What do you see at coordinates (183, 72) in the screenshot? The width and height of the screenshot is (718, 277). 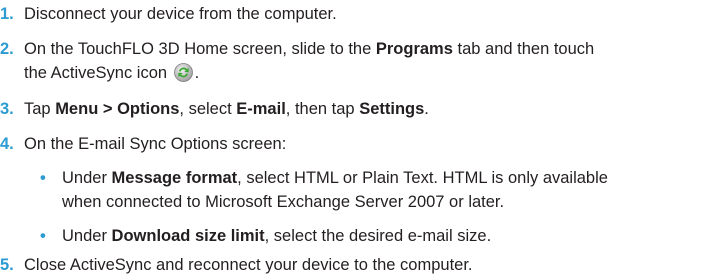 I see `activesync-icon` at bounding box center [183, 72].